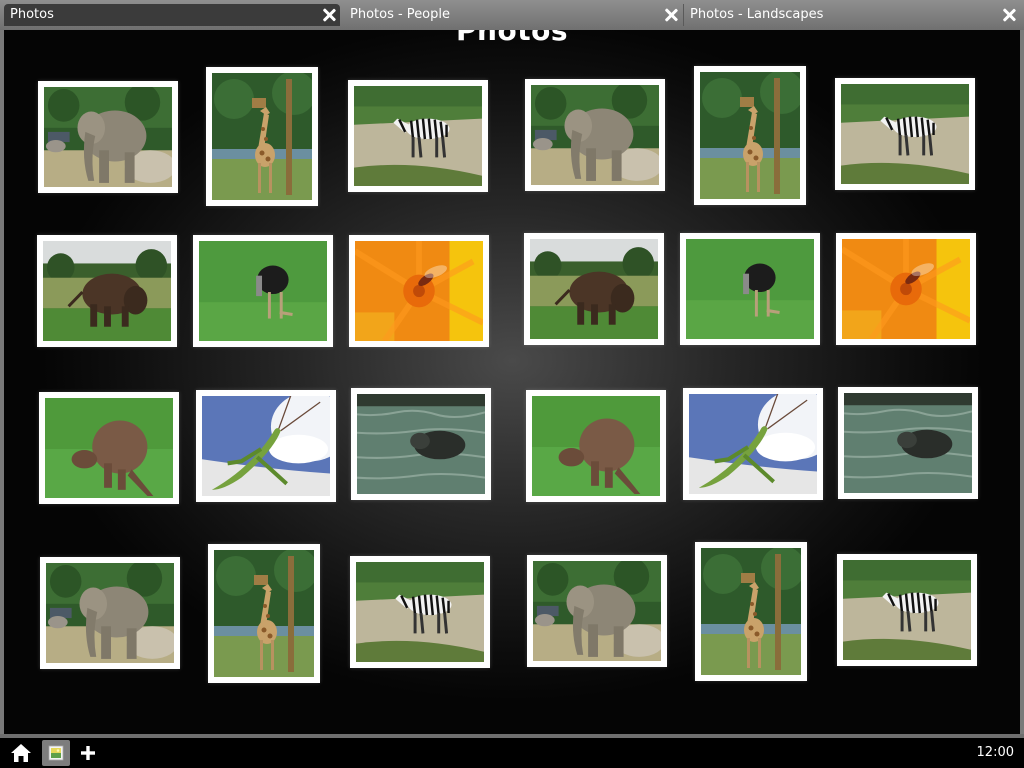  Describe the element at coordinates (88, 753) in the screenshot. I see `plus-icon` at that location.